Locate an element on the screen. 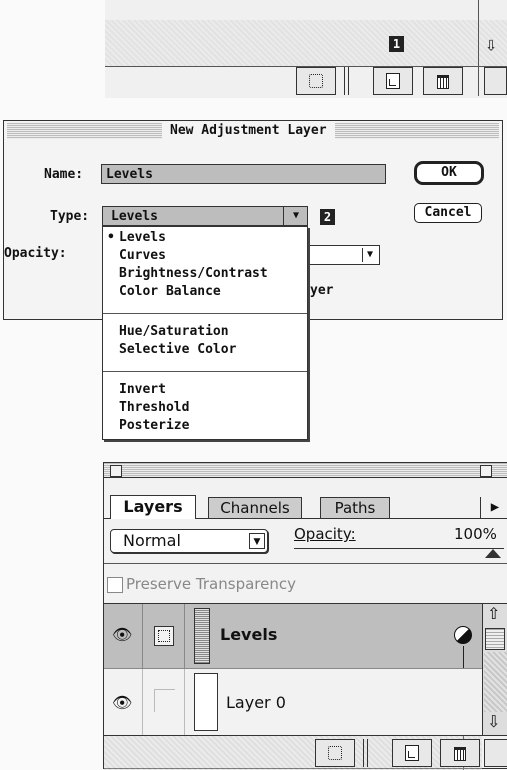 The height and width of the screenshot is (770, 507). scroll-thumb is located at coordinates (495, 639).